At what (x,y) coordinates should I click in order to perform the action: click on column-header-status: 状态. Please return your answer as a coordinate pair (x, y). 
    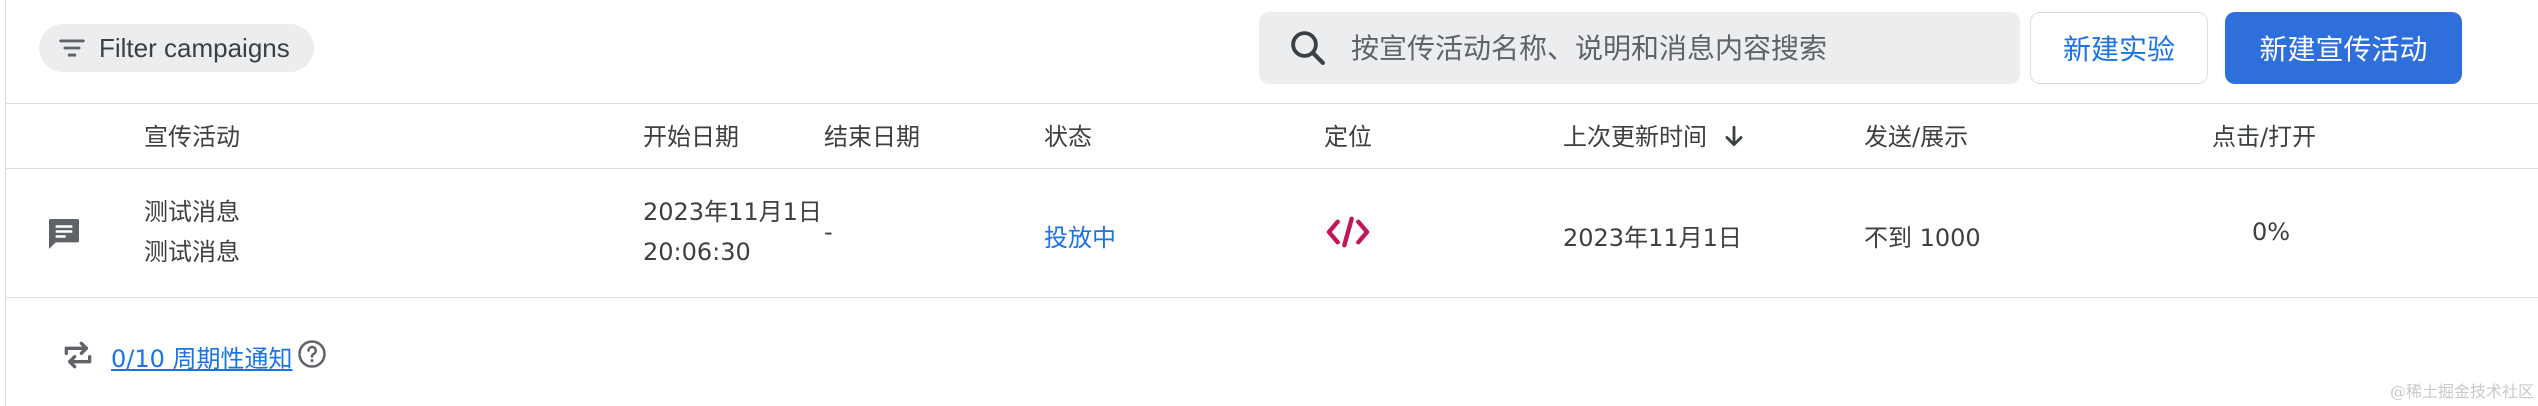
    Looking at the image, I should click on (1068, 137).